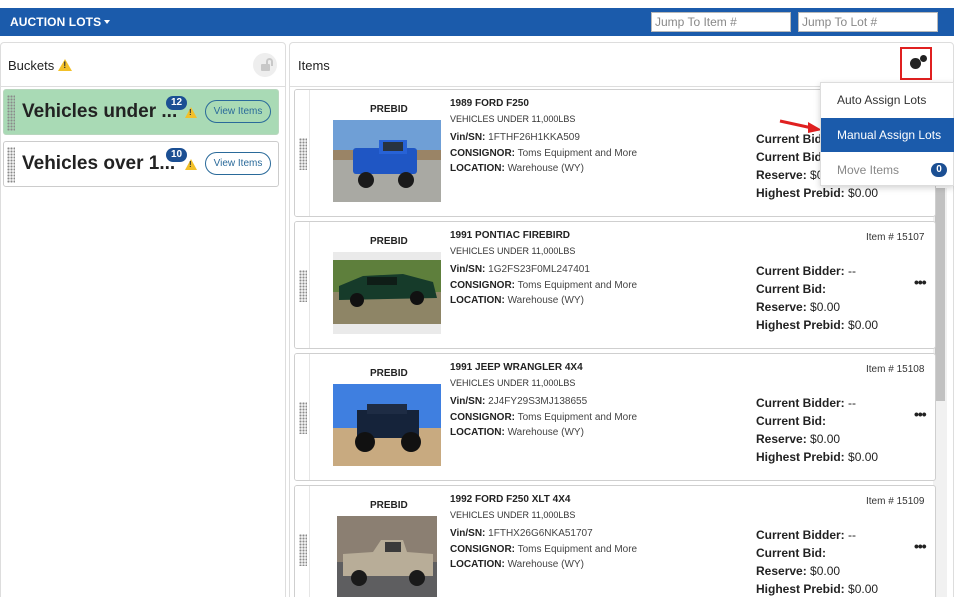 Image resolution: width=954 pixels, height=597 pixels. What do you see at coordinates (314, 65) in the screenshot?
I see `items-title: Items` at bounding box center [314, 65].